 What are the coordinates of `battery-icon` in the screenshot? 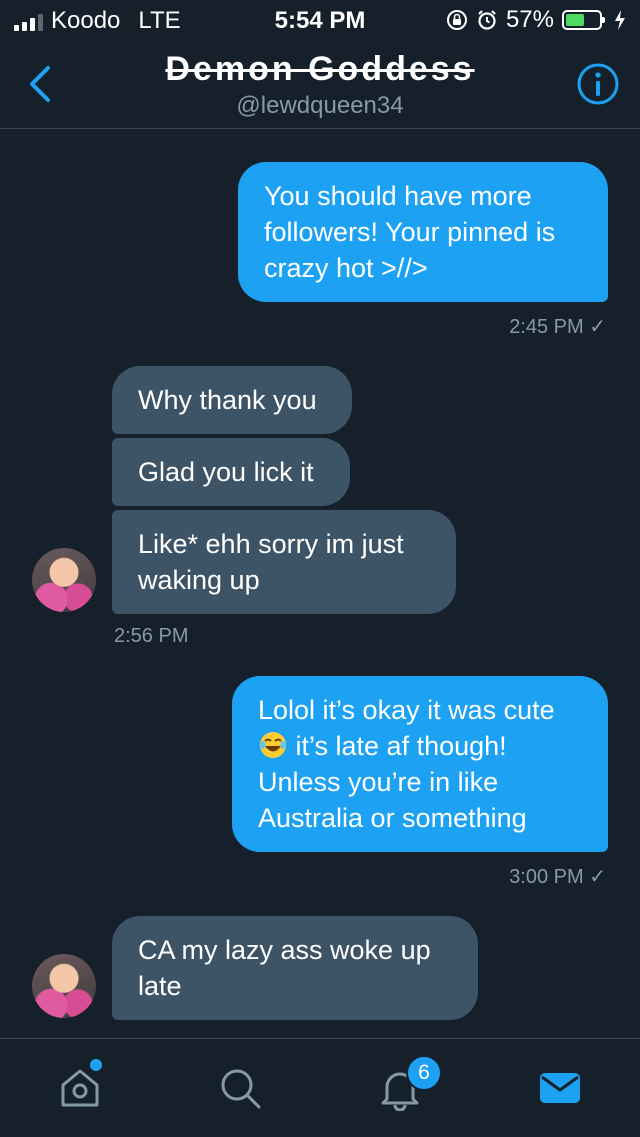 It's located at (583, 20).